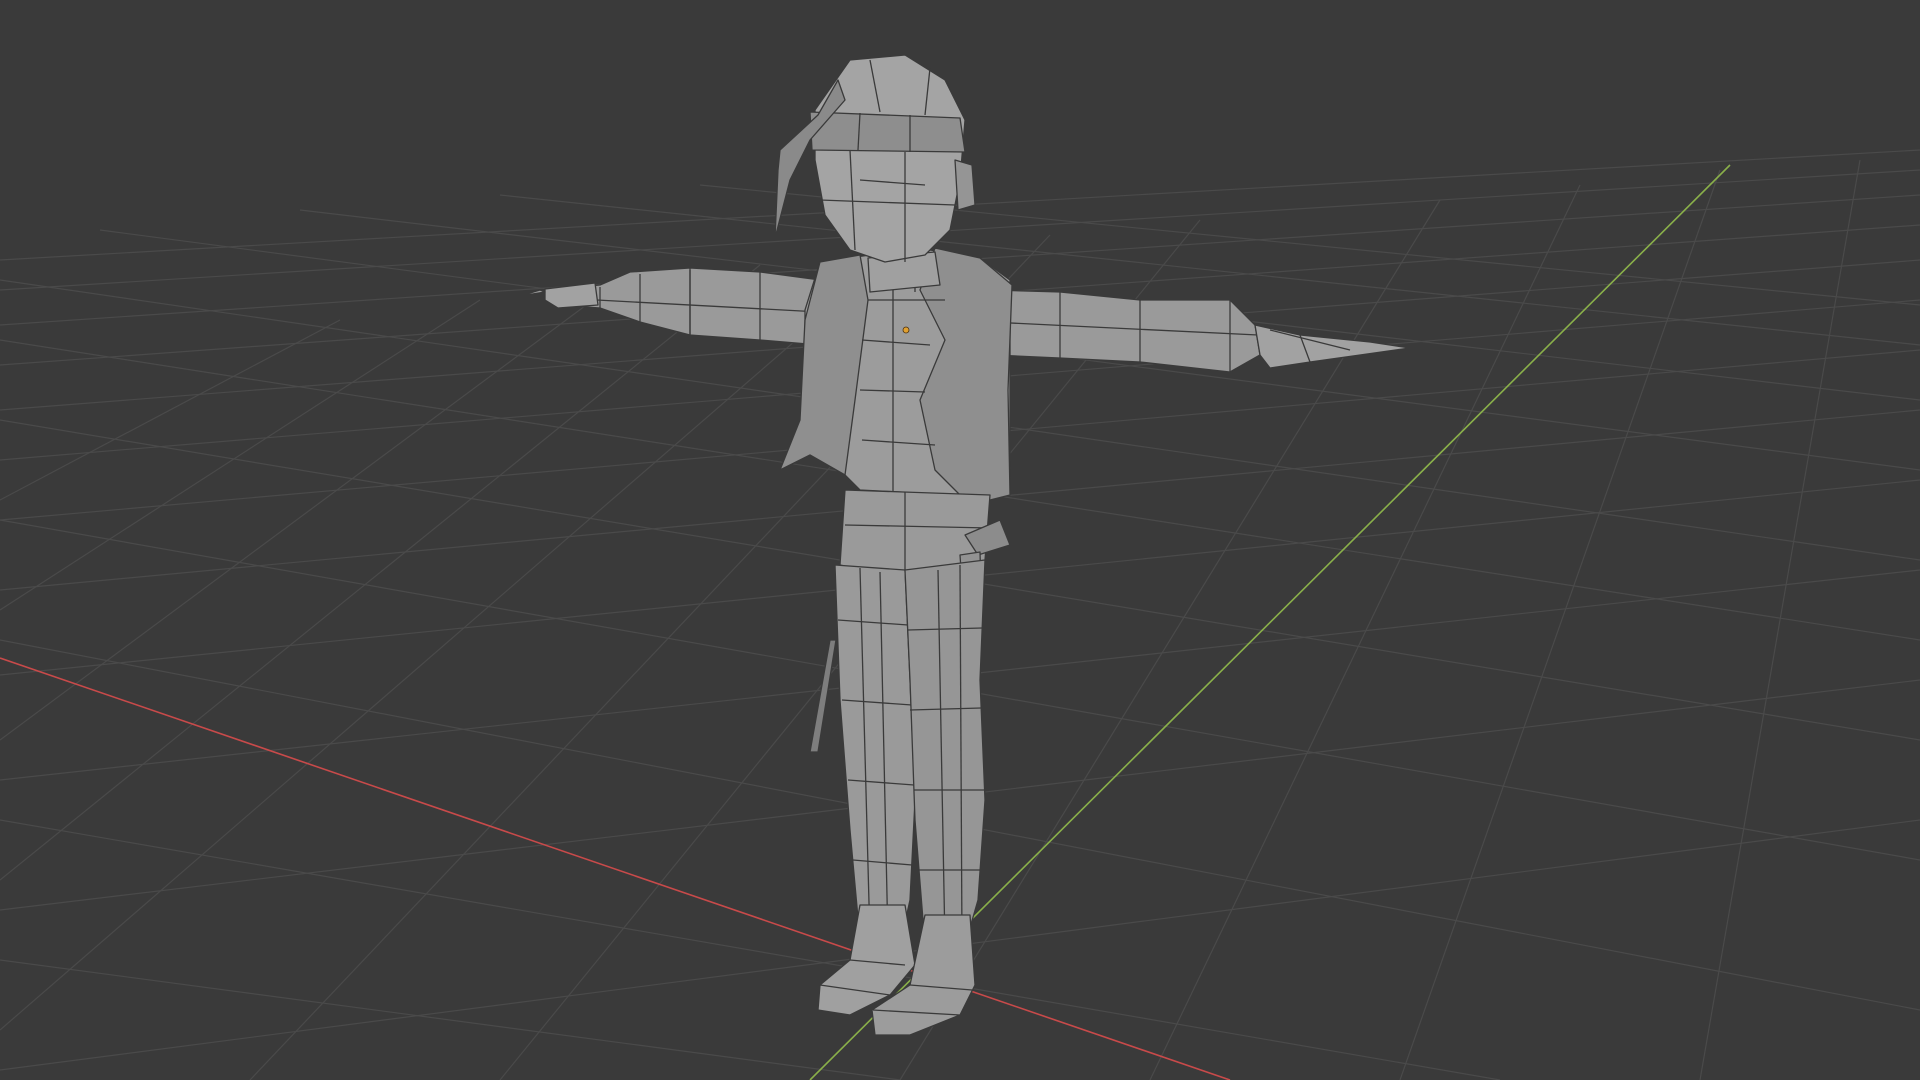 The height and width of the screenshot is (1080, 1920). I want to click on jacket-lapel-right, so click(966, 376).